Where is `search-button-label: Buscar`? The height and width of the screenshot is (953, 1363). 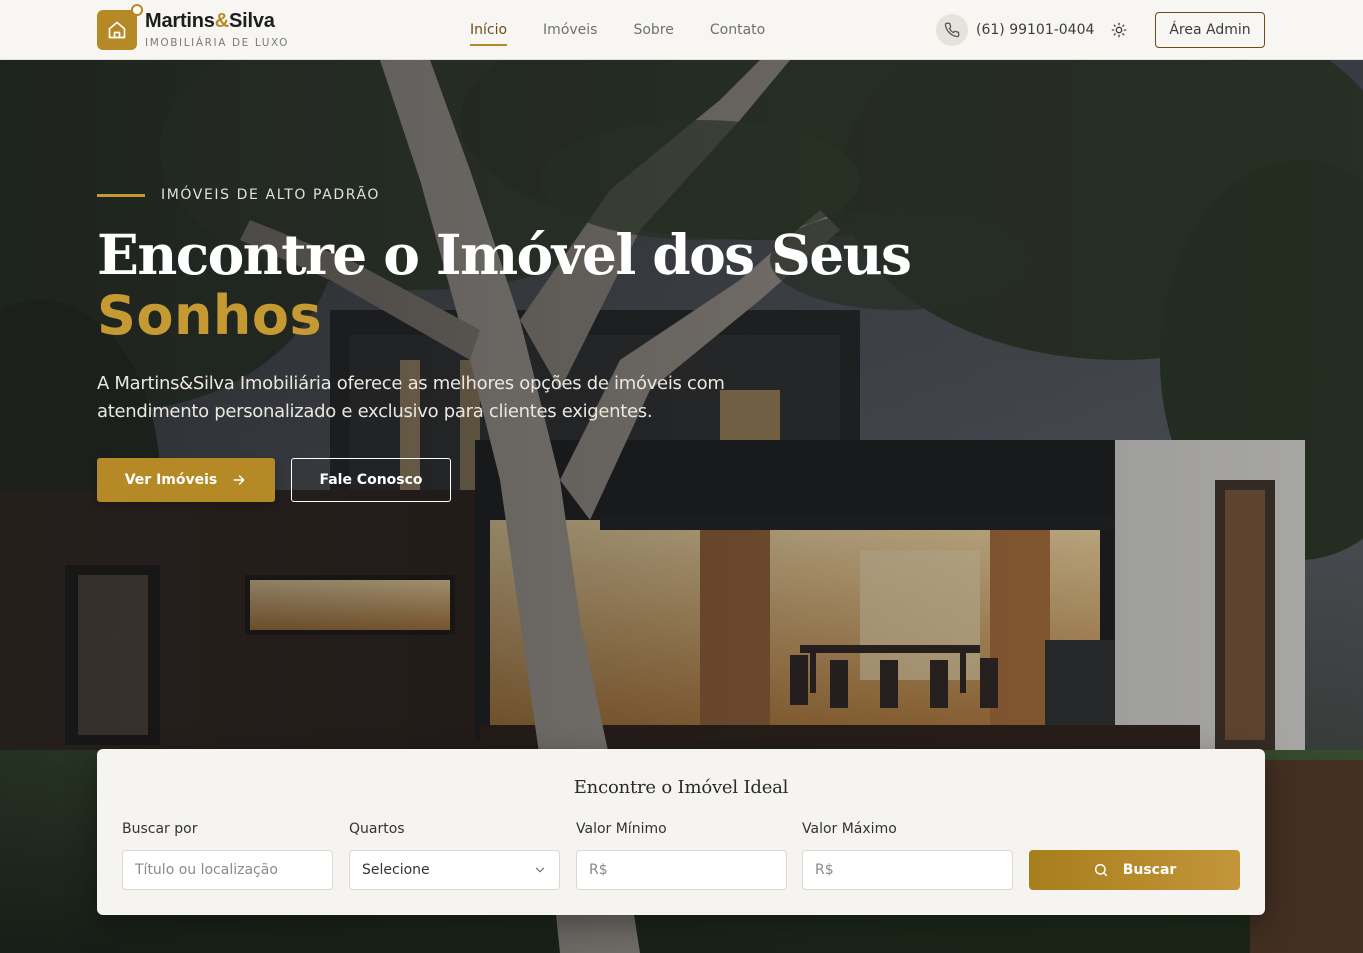
search-button-label: Buscar is located at coordinates (1149, 870).